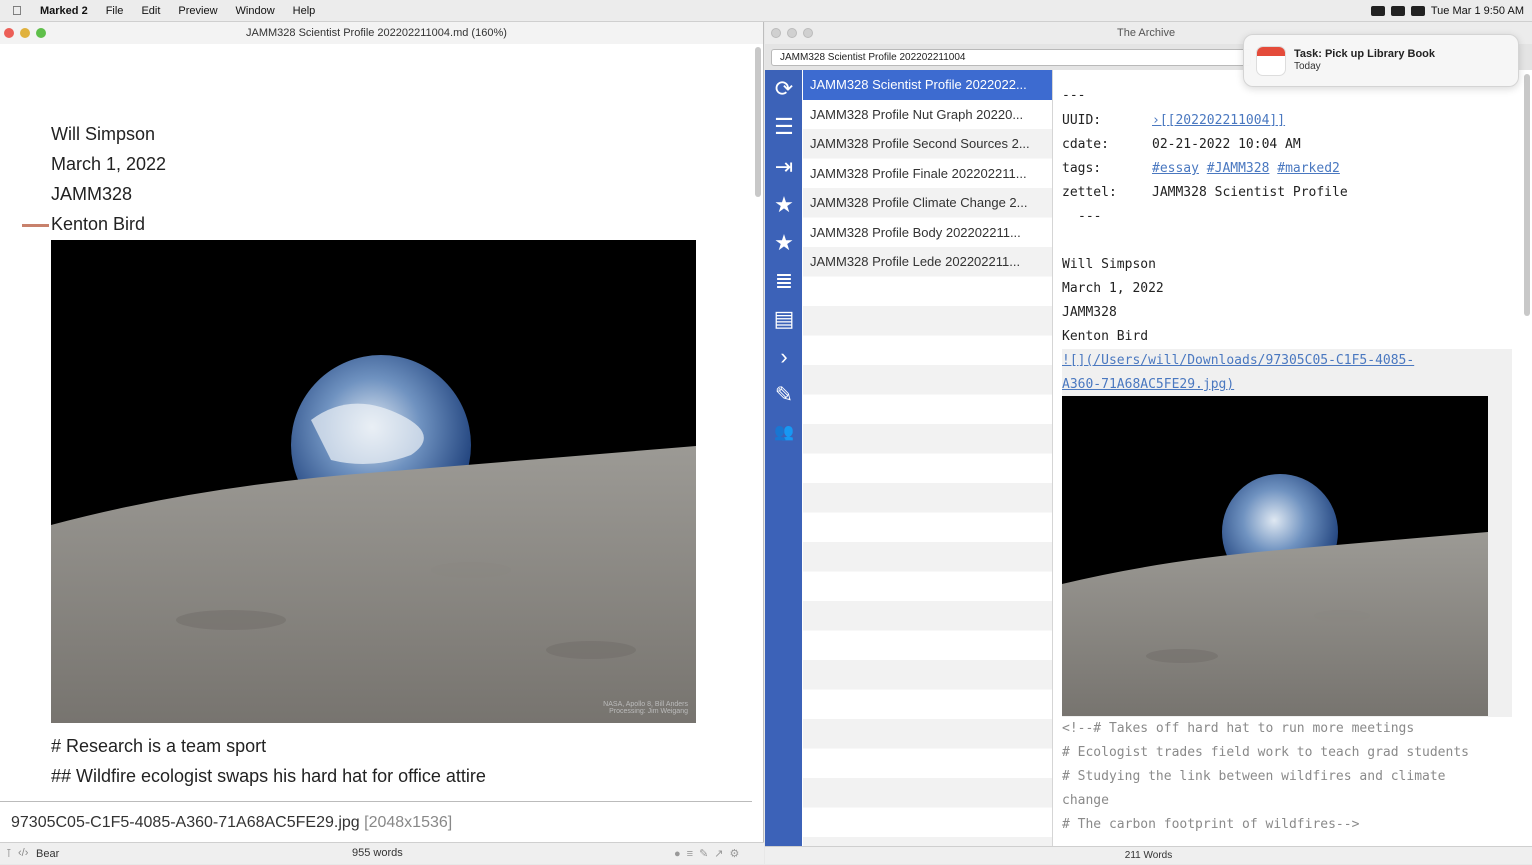 Image resolution: width=1532 pixels, height=865 pixels. What do you see at coordinates (1211, 824) in the screenshot?
I see `comment-line: # The carbon footprint of wildfires-->` at bounding box center [1211, 824].